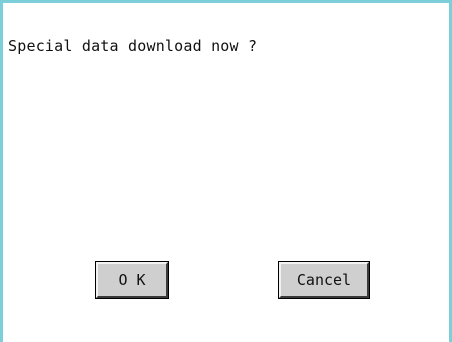 The height and width of the screenshot is (342, 452). What do you see at coordinates (132, 280) in the screenshot?
I see `ok-button: O K` at bounding box center [132, 280].